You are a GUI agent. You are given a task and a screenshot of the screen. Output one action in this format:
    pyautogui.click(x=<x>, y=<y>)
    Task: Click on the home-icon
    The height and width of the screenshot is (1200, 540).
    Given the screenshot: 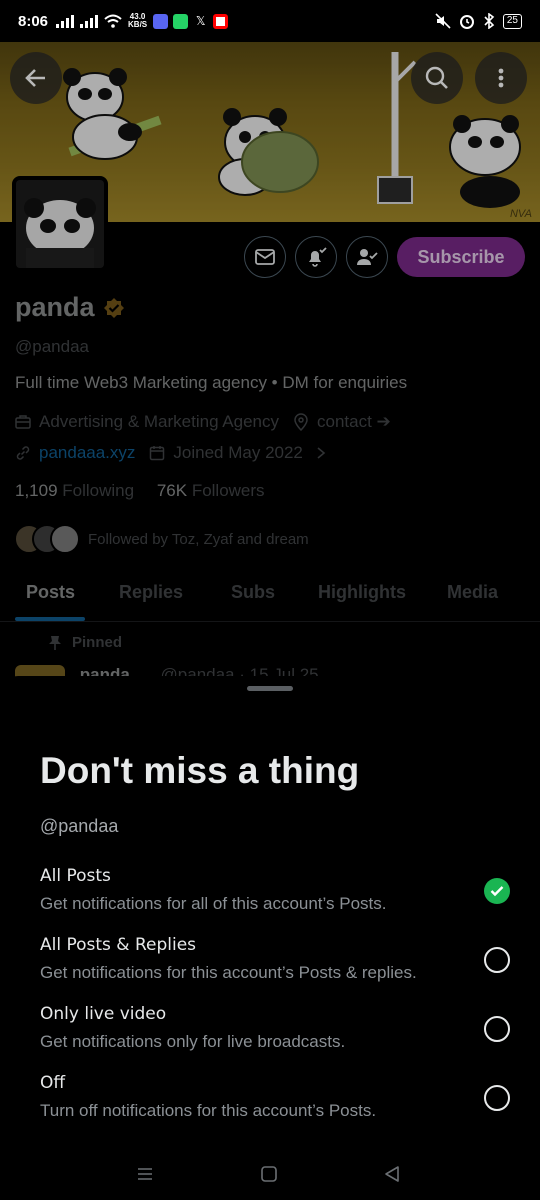 What is the action you would take?
    pyautogui.click(x=269, y=1174)
    